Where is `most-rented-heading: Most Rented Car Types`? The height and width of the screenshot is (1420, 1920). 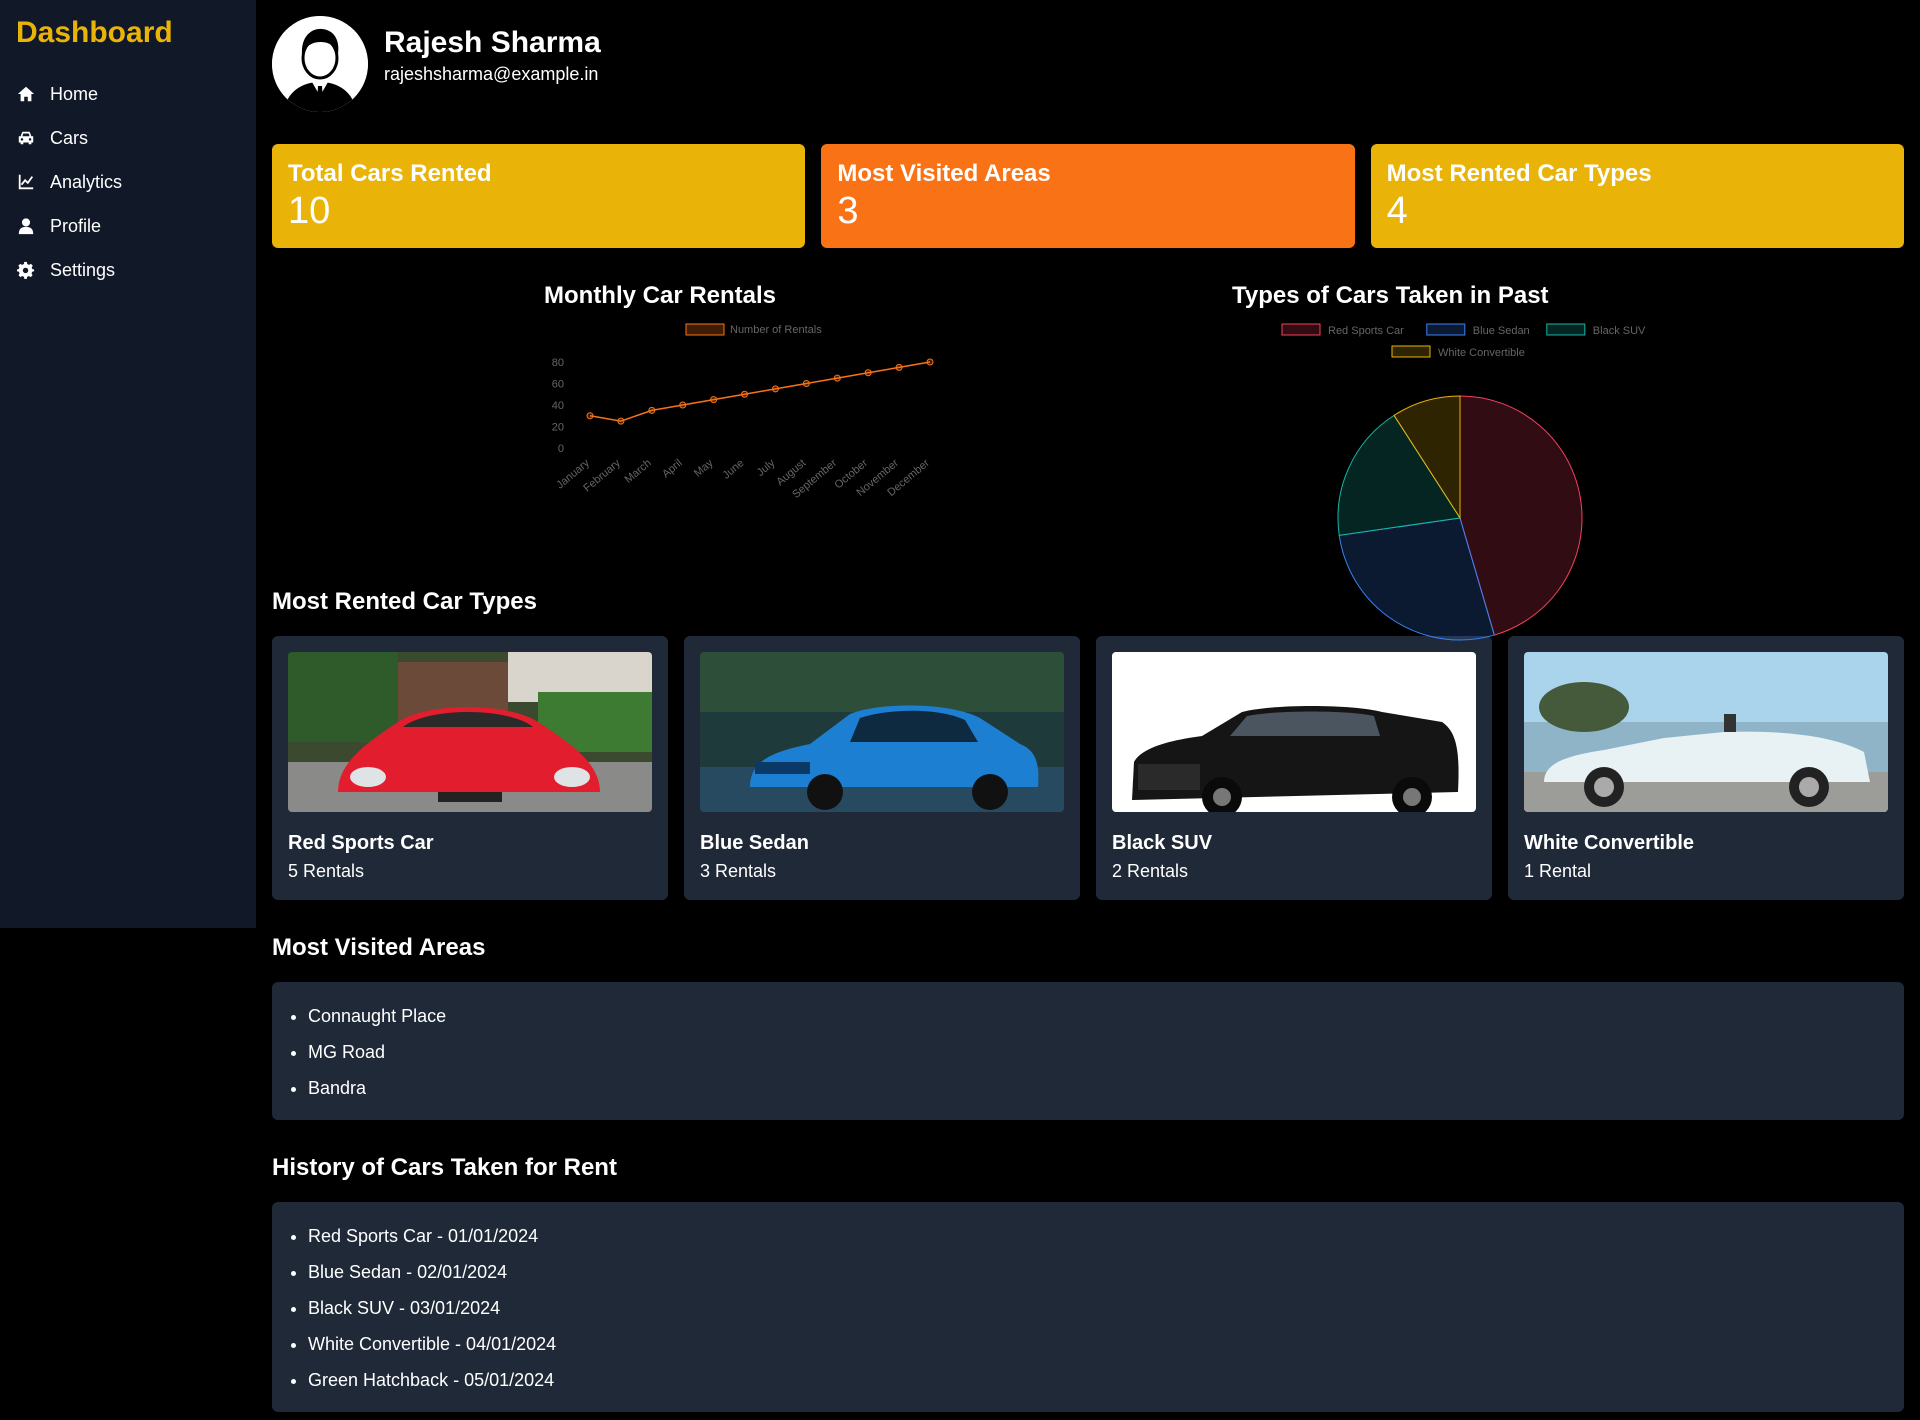
most-rented-heading: Most Rented Car Types is located at coordinates (404, 601).